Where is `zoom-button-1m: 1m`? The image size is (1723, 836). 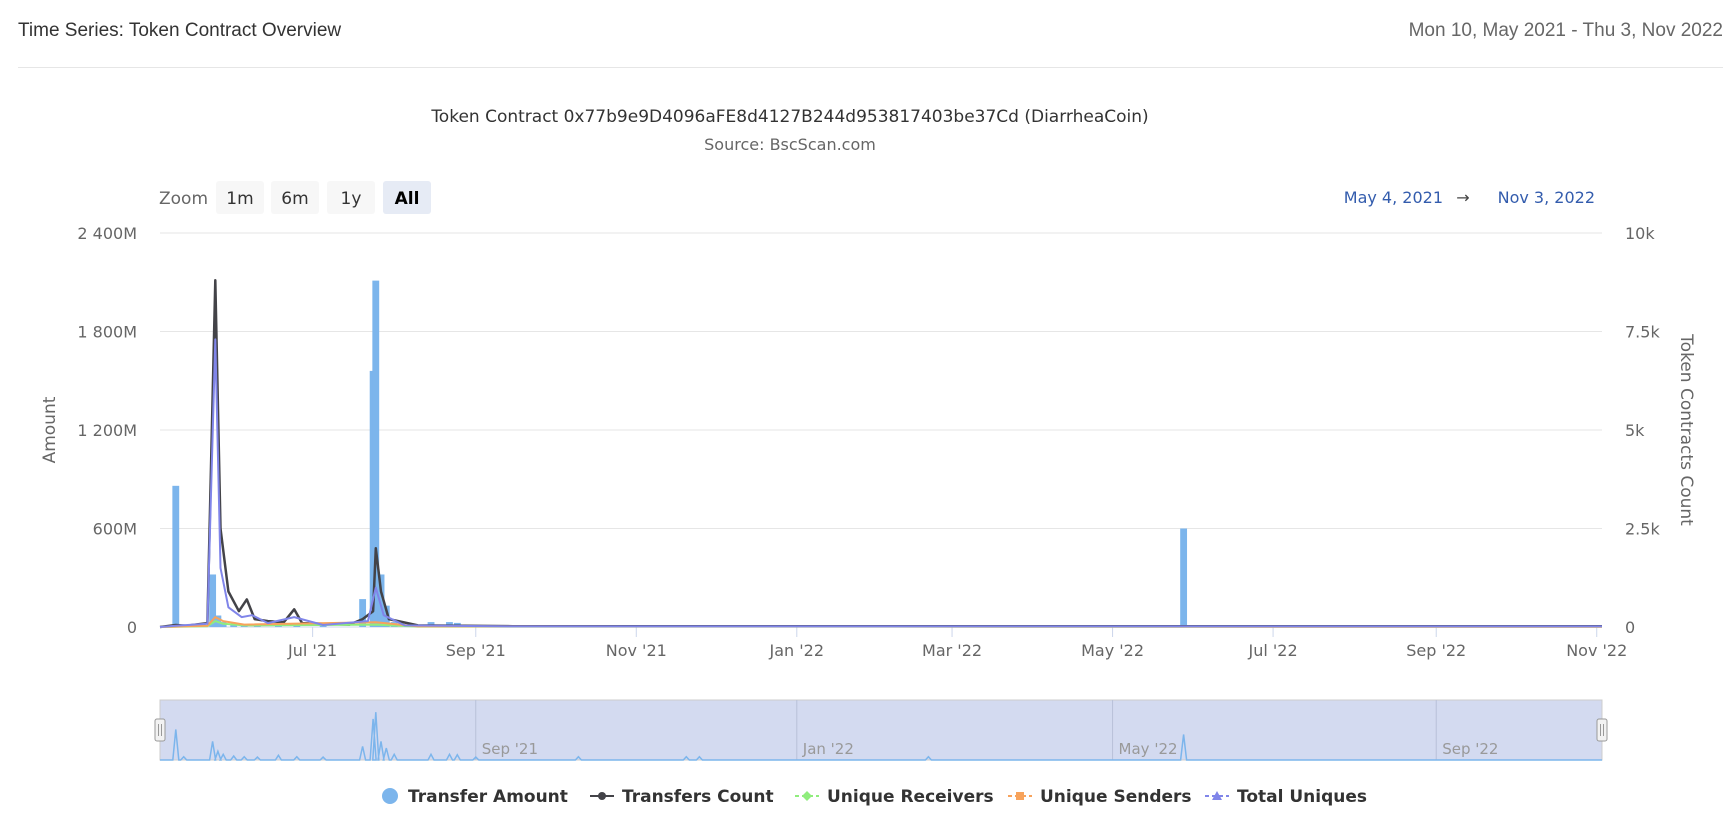
zoom-button-1m: 1m is located at coordinates (240, 197).